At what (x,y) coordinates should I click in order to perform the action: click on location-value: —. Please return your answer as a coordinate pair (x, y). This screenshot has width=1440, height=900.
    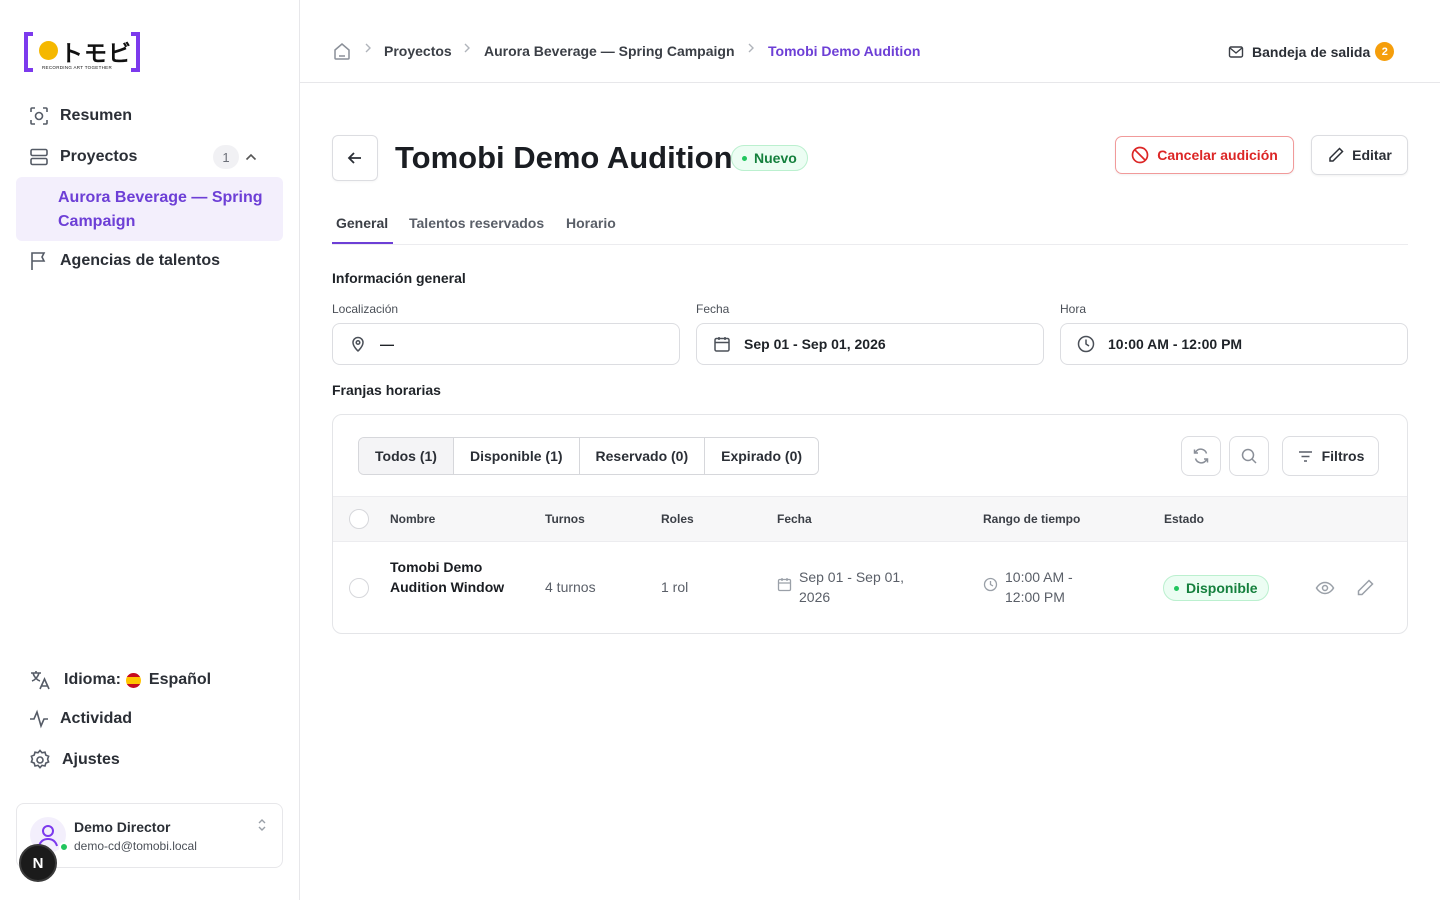
    Looking at the image, I should click on (387, 344).